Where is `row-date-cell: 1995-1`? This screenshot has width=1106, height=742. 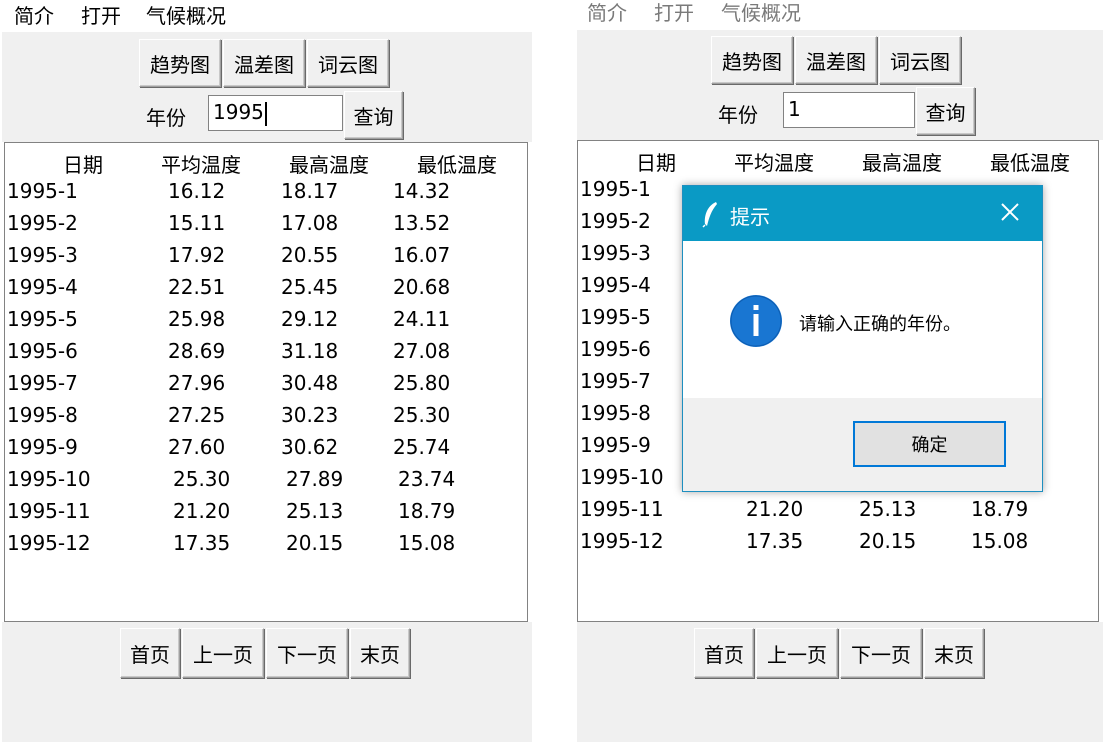
row-date-cell: 1995-1 is located at coordinates (42, 191).